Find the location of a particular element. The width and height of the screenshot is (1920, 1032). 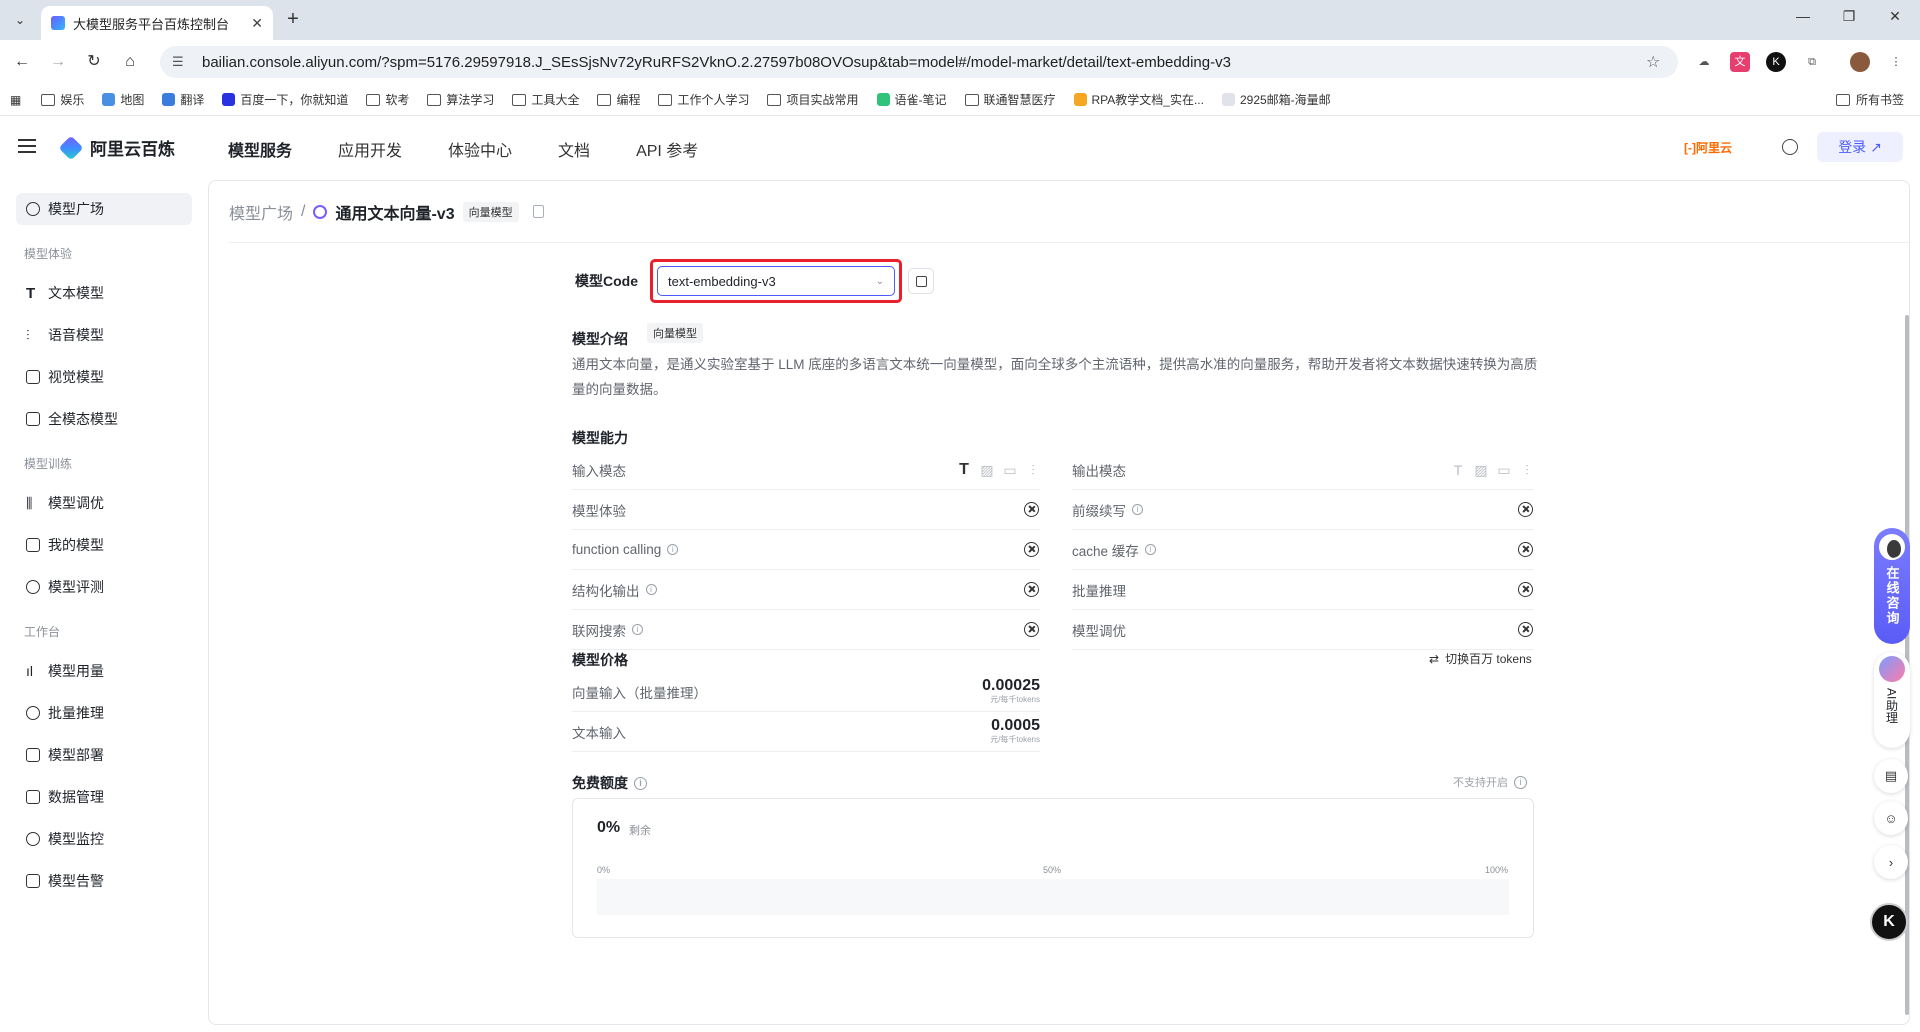

list-icon is located at coordinates (33, 713).